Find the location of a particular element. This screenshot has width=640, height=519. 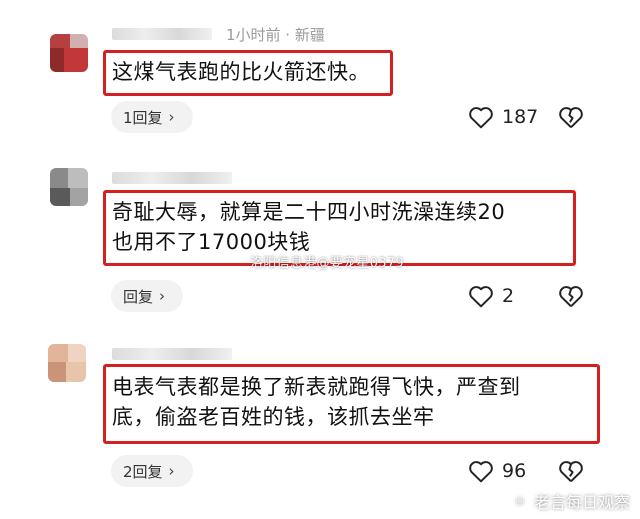

comment-text-line: 奇耻大辱，就算是二十四小时洗澡连续20 is located at coordinates (309, 212).